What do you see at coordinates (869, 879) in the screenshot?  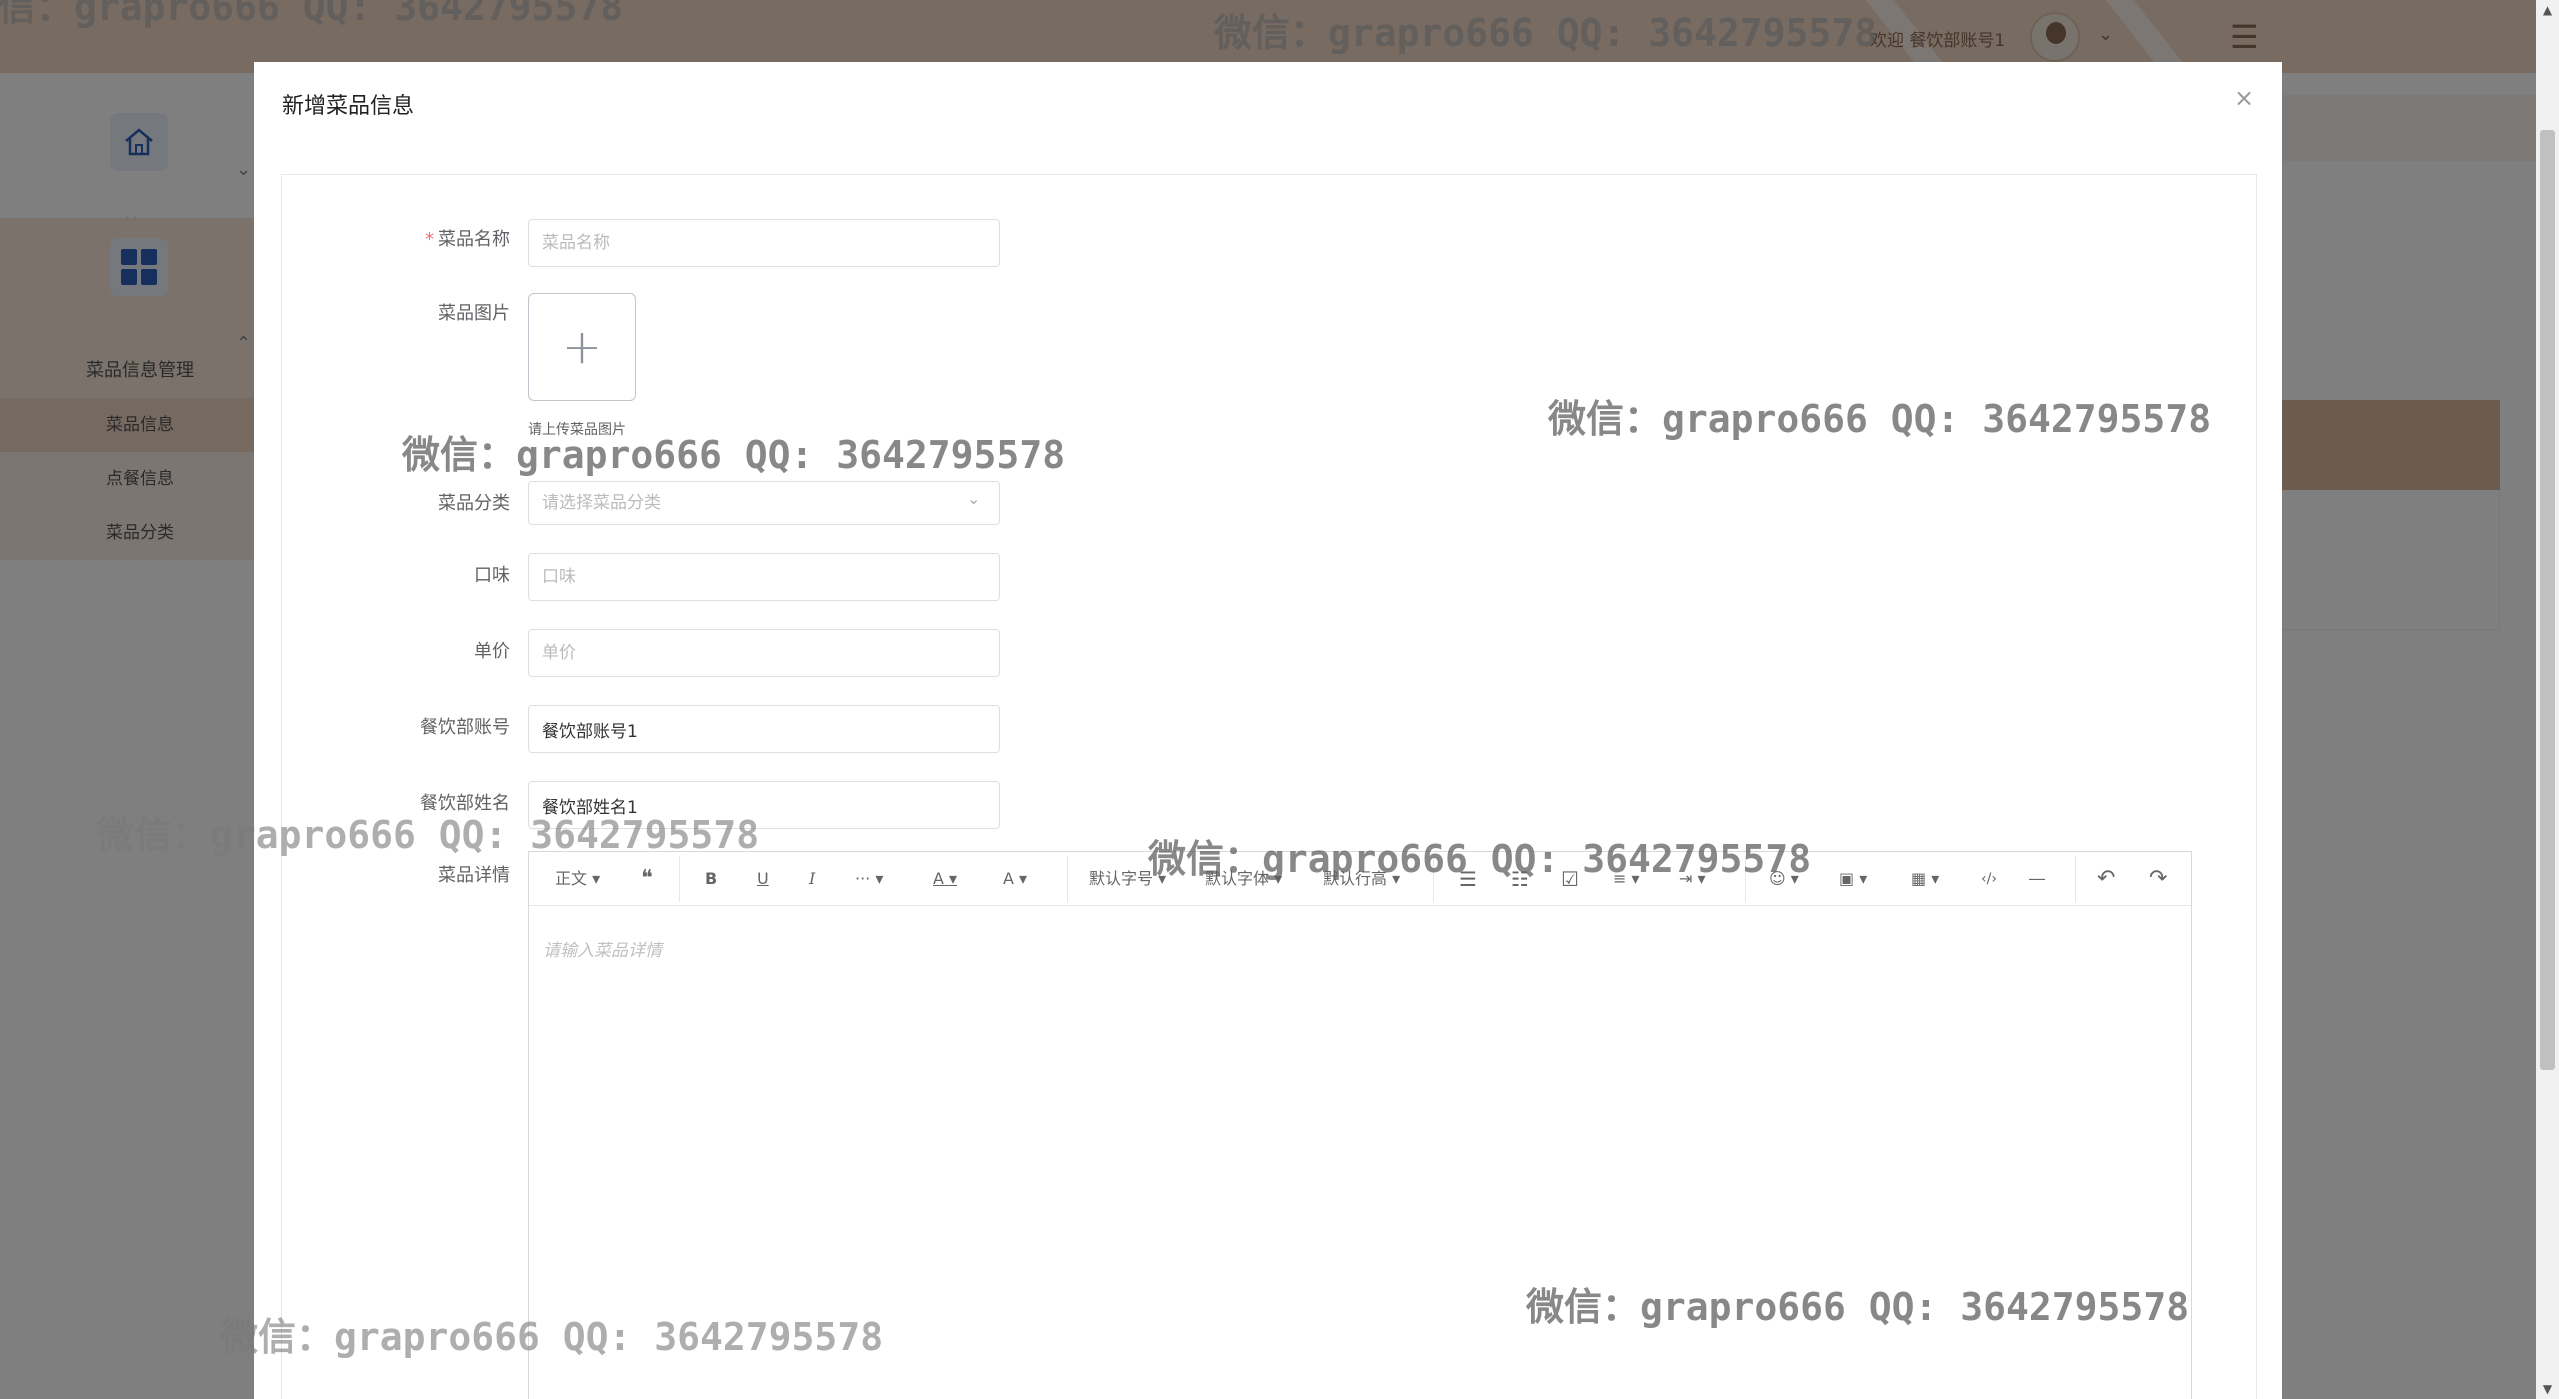 I see `more-style-dropdown: ··· ▾` at bounding box center [869, 879].